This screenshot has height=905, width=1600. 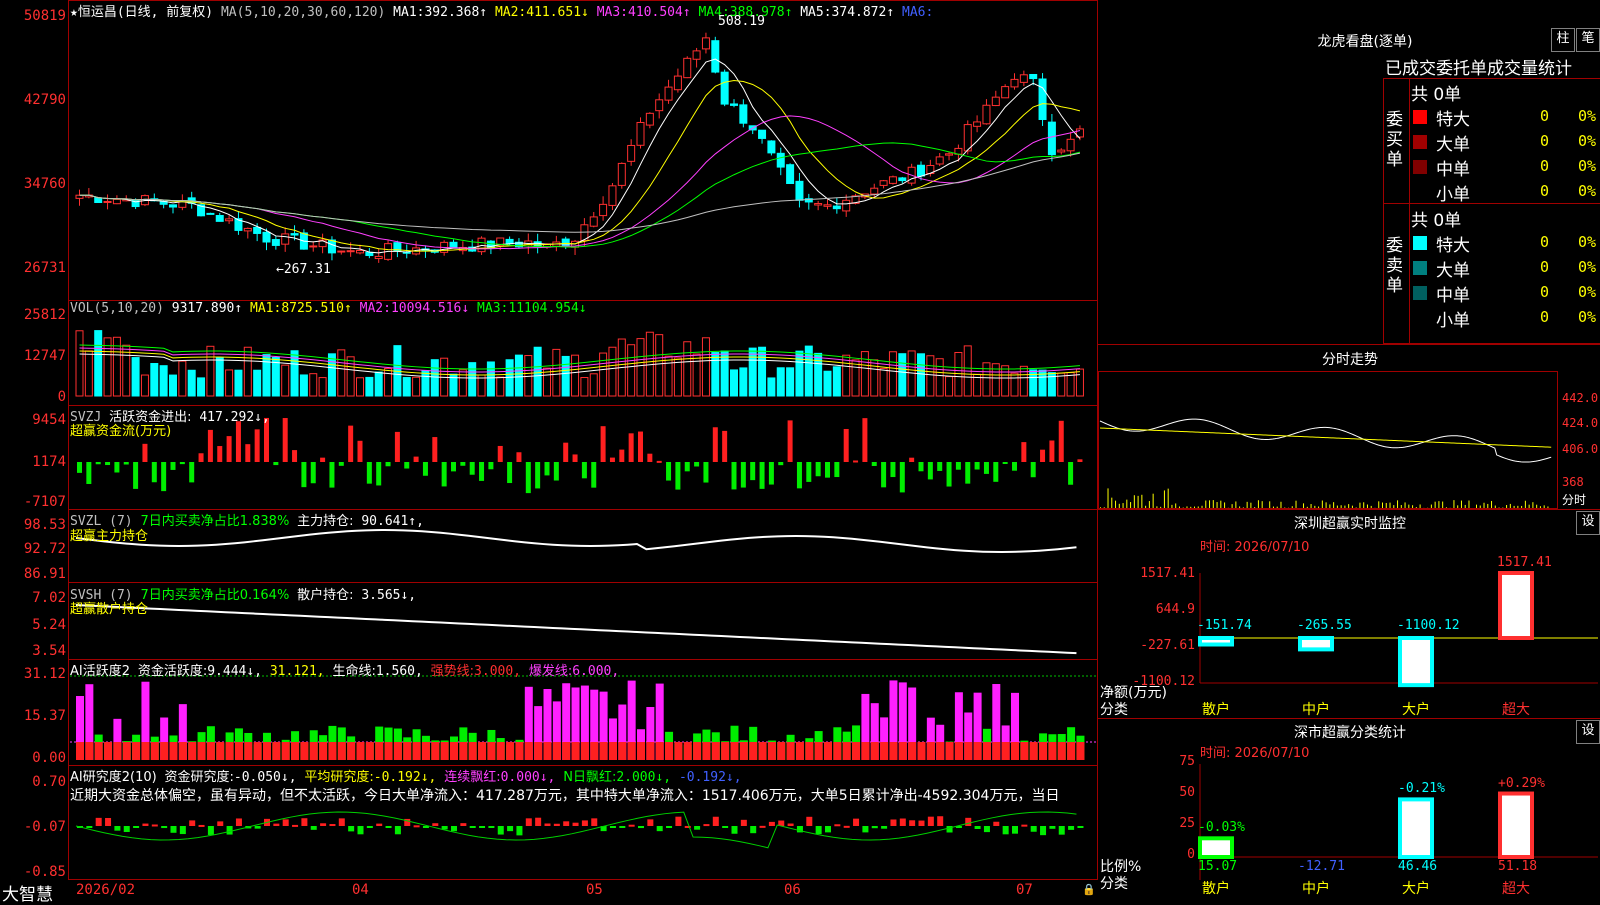 I want to click on monitor-category-label: 大户, so click(x=1416, y=709).